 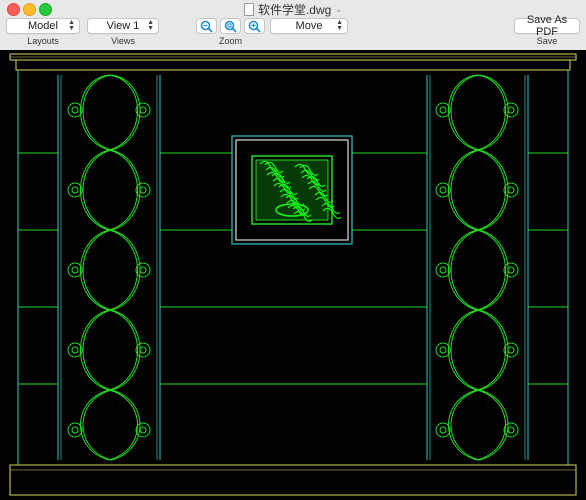 What do you see at coordinates (43, 41) in the screenshot?
I see `layouts-caption: Layouts` at bounding box center [43, 41].